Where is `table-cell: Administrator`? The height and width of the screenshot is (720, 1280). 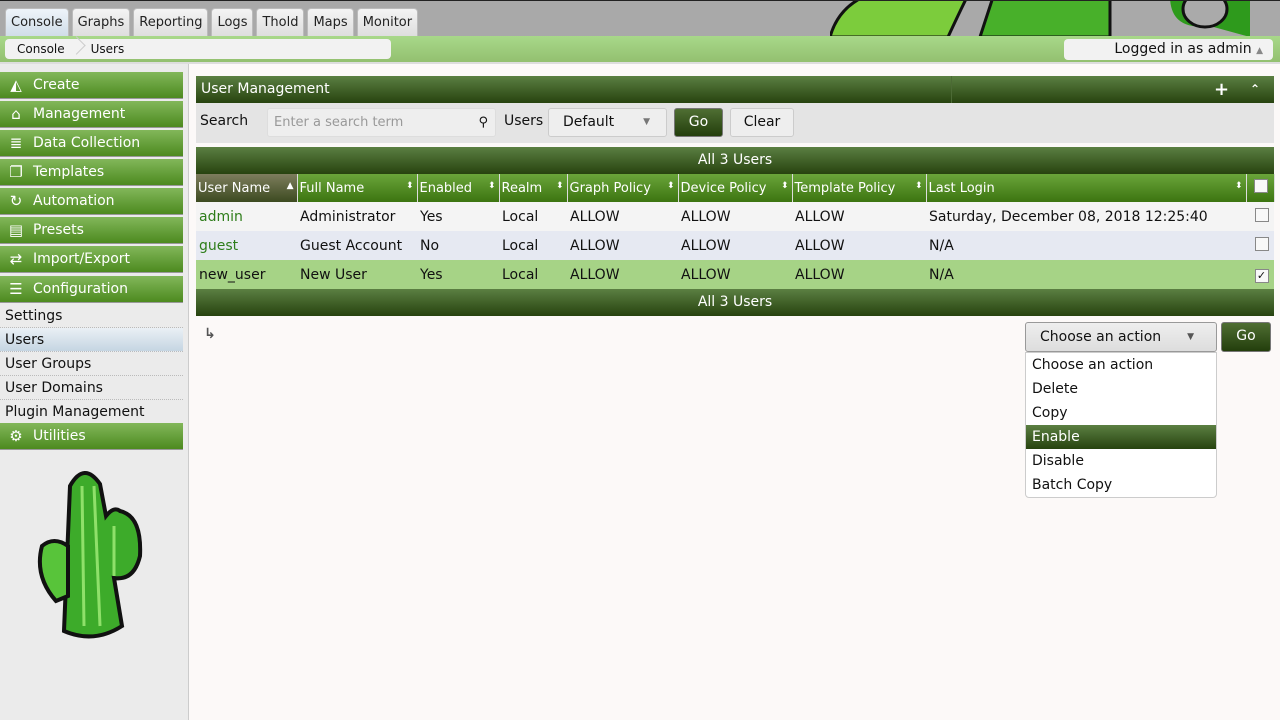
table-cell: Administrator is located at coordinates (348, 216).